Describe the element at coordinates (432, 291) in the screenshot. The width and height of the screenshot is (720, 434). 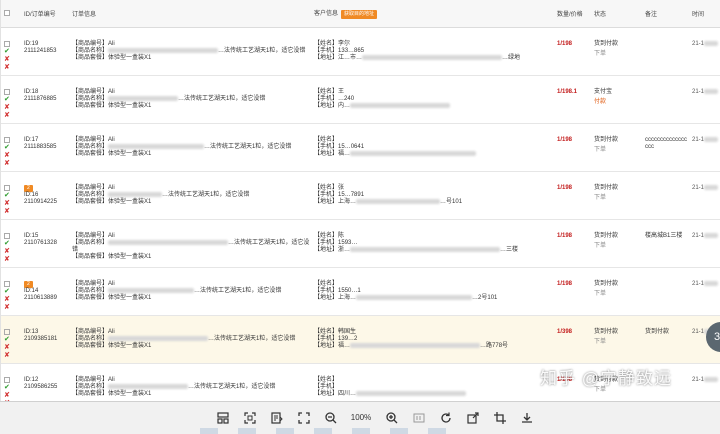
I see `customer-cell: 【姓名】 【手机】1550…1 【地址】上海… …2号101` at that location.